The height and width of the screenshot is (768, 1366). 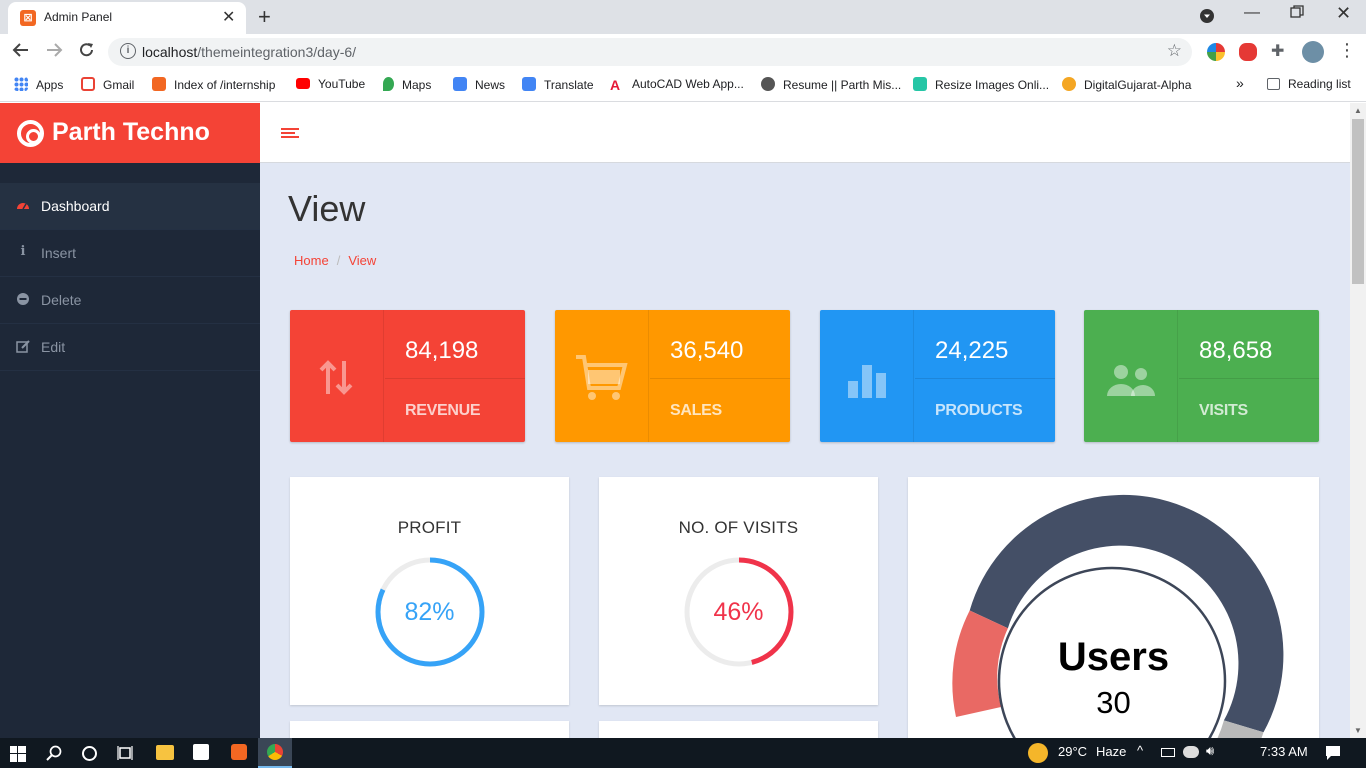 What do you see at coordinates (1174, 51) in the screenshot?
I see `bookmark-star-icon: ☆` at bounding box center [1174, 51].